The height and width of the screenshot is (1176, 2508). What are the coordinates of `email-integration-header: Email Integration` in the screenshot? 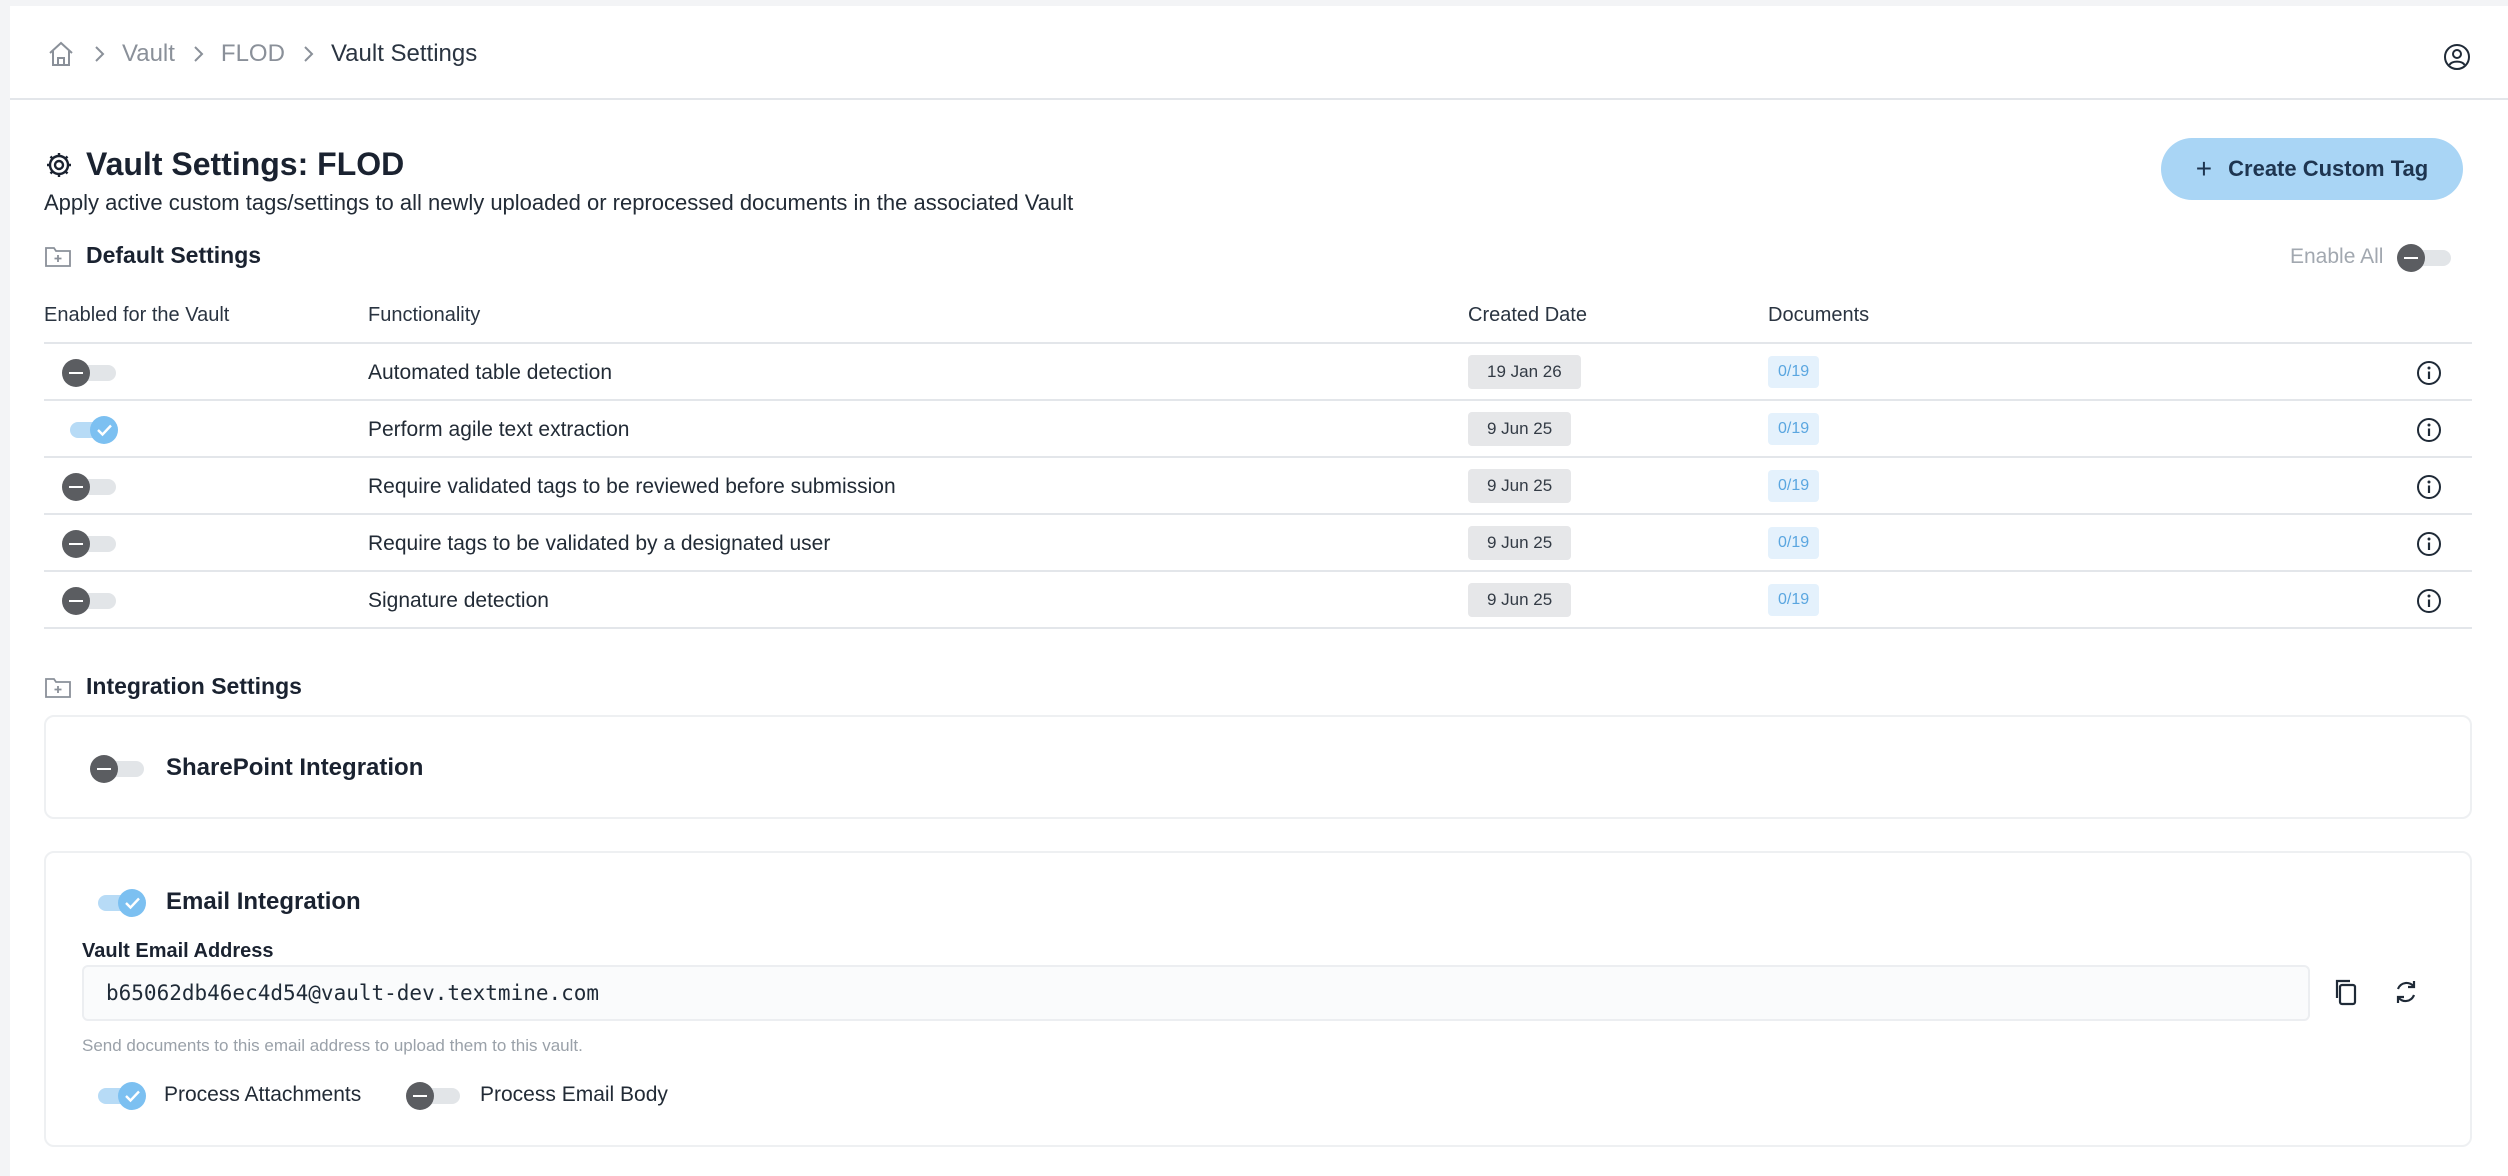 It's located at (225, 902).